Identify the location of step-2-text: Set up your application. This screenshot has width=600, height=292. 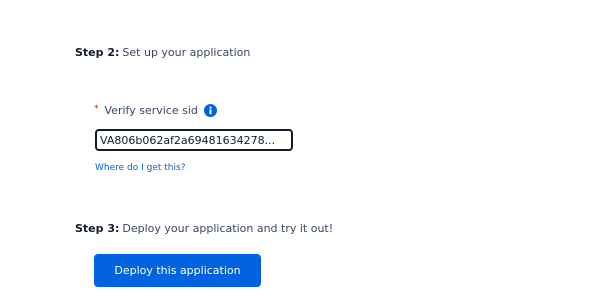
(186, 52).